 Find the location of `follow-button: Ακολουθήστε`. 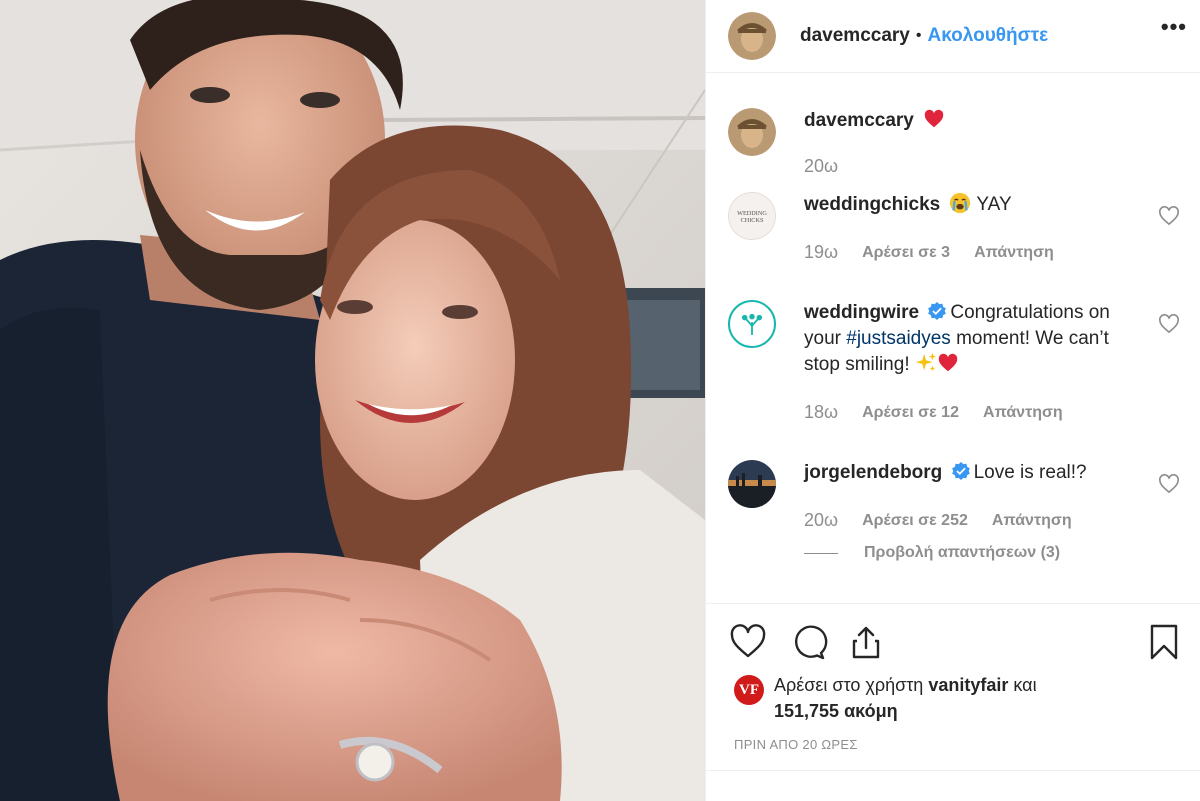

follow-button: Ακολουθήστε is located at coordinates (987, 36).